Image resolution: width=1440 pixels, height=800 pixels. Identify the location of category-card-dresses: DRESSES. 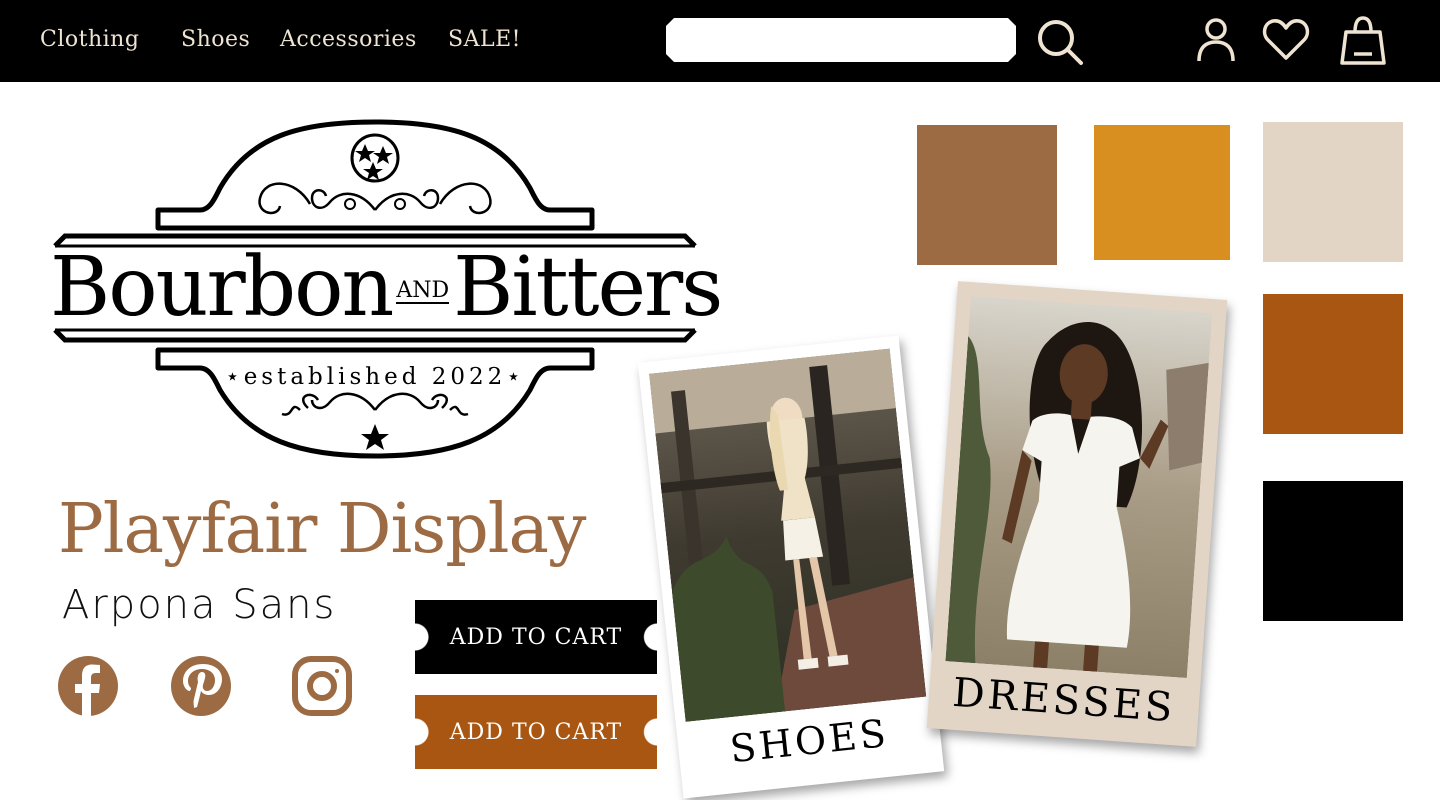
(1077, 514).